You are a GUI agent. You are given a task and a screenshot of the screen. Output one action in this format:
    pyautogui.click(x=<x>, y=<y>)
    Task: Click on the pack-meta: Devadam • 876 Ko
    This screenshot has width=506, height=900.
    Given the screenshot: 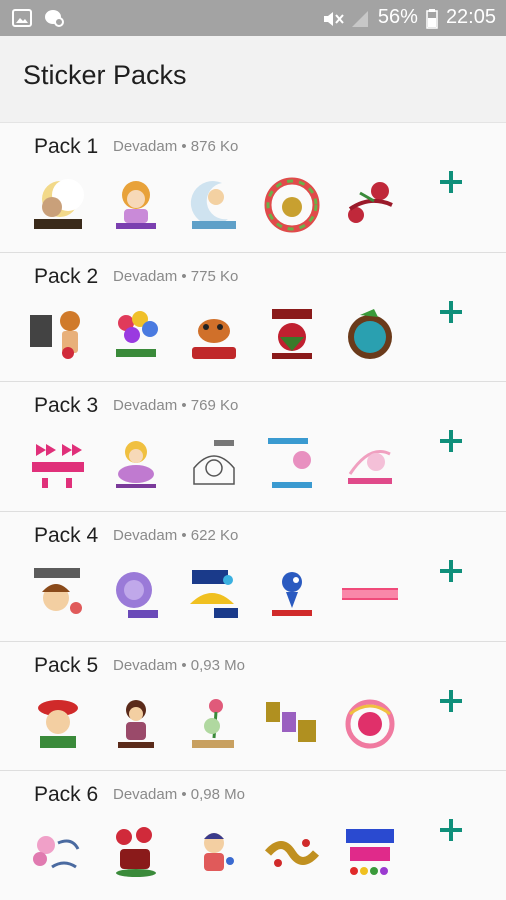 What is the action you would take?
    pyautogui.click(x=176, y=146)
    